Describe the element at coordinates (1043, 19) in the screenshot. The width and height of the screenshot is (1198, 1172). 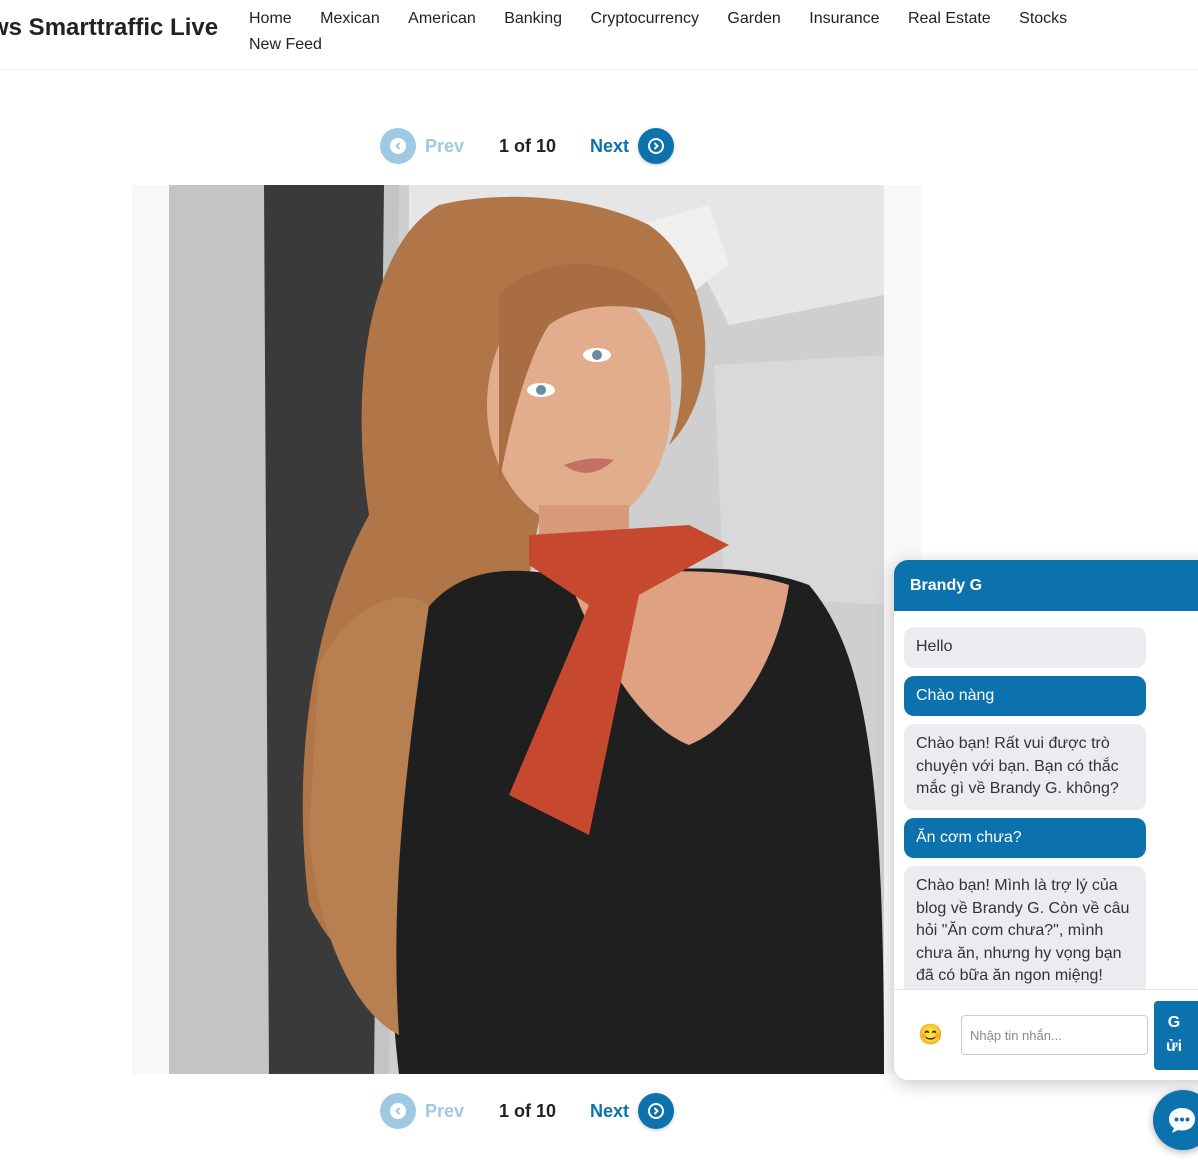
I see `nav-item-stocks: Stocks` at that location.